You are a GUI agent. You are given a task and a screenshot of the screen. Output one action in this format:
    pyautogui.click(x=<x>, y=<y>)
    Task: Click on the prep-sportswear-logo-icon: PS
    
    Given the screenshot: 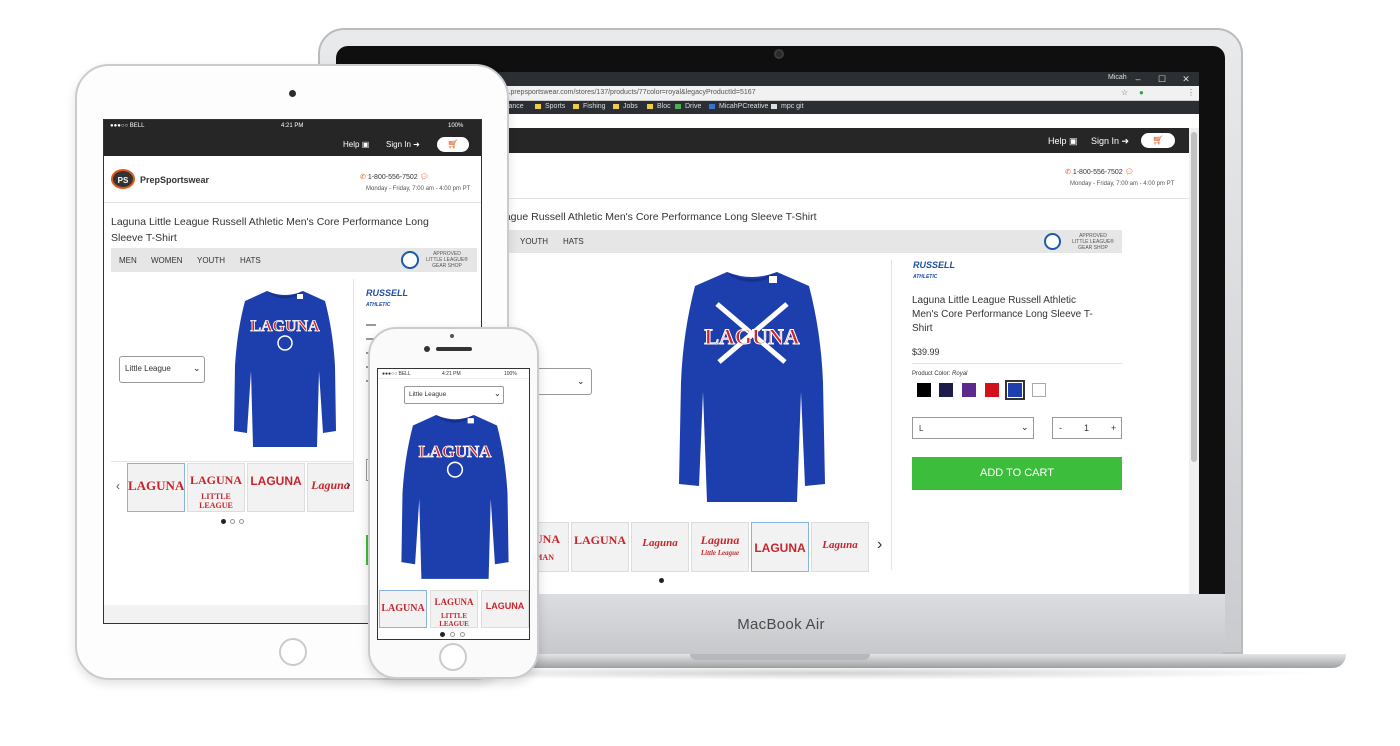 What is the action you would take?
    pyautogui.click(x=123, y=179)
    